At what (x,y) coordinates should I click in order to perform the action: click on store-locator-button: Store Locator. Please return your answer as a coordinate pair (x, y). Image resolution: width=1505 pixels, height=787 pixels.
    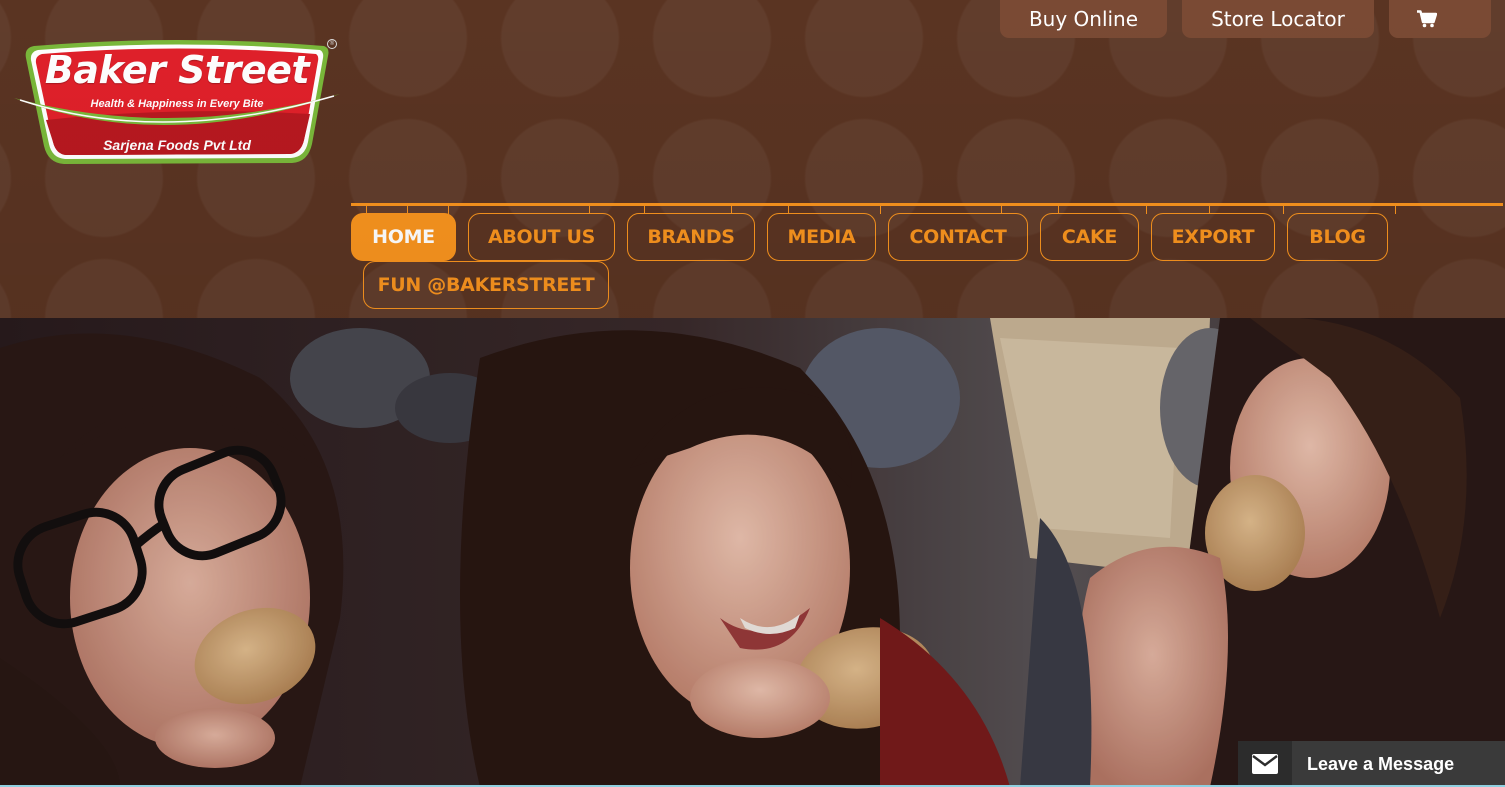
    Looking at the image, I should click on (1278, 19).